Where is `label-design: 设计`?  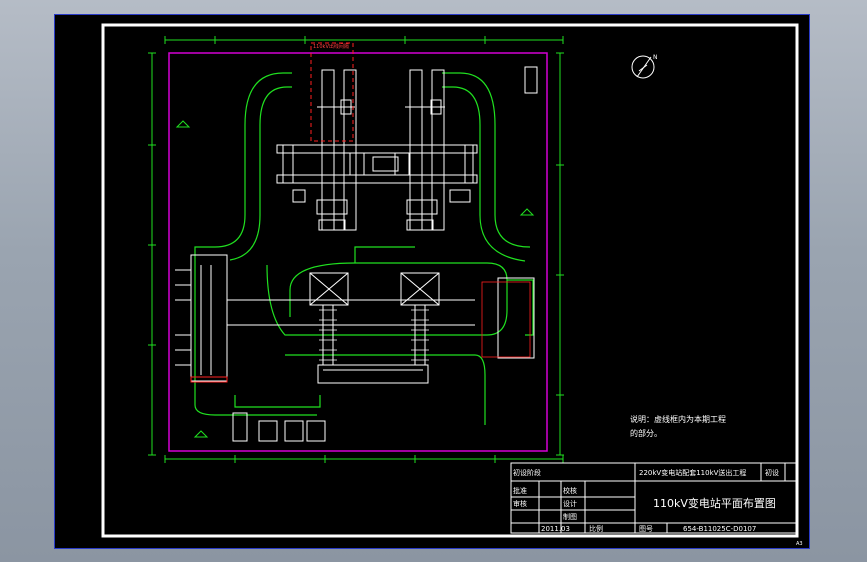
label-design: 设计 is located at coordinates (570, 503).